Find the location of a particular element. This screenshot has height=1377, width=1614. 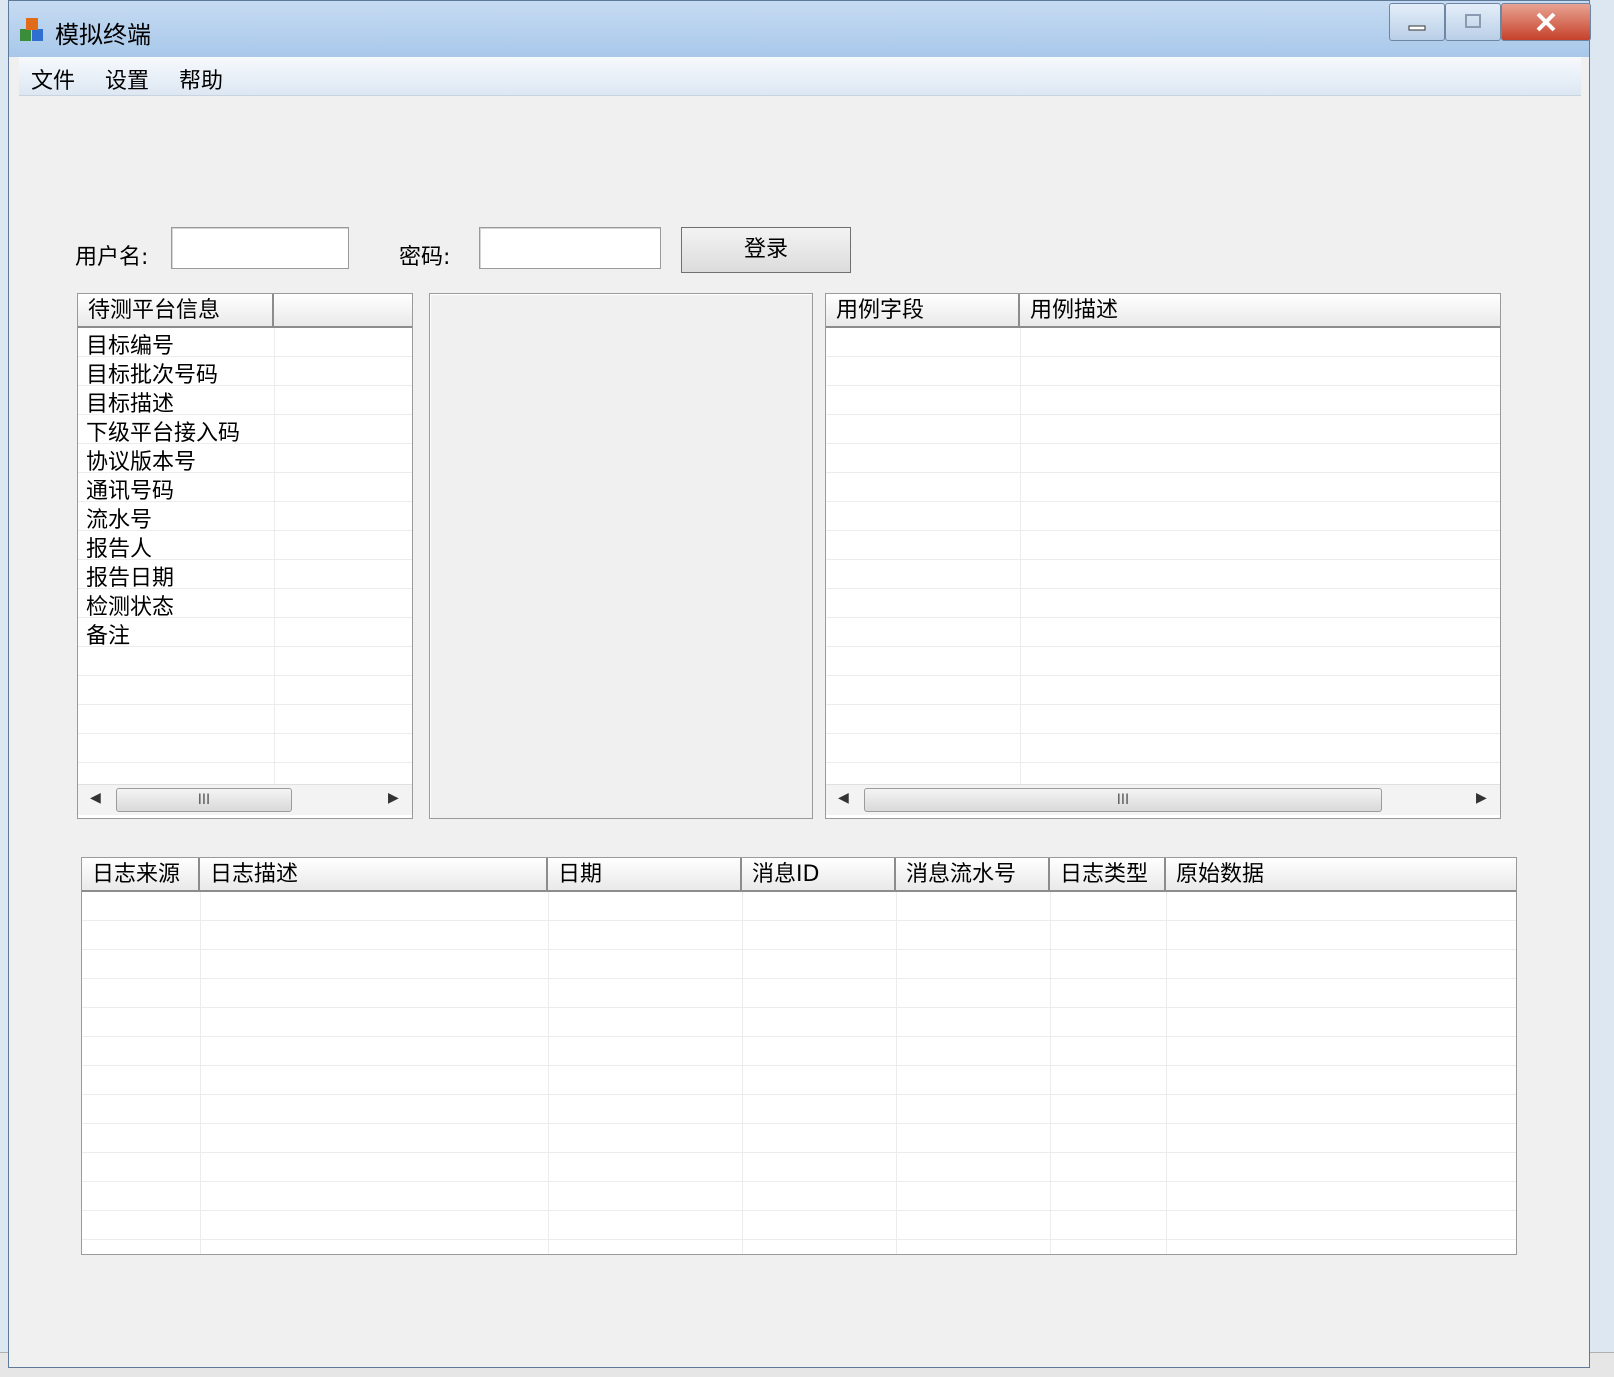

minimize-icon is located at coordinates (1417, 28).